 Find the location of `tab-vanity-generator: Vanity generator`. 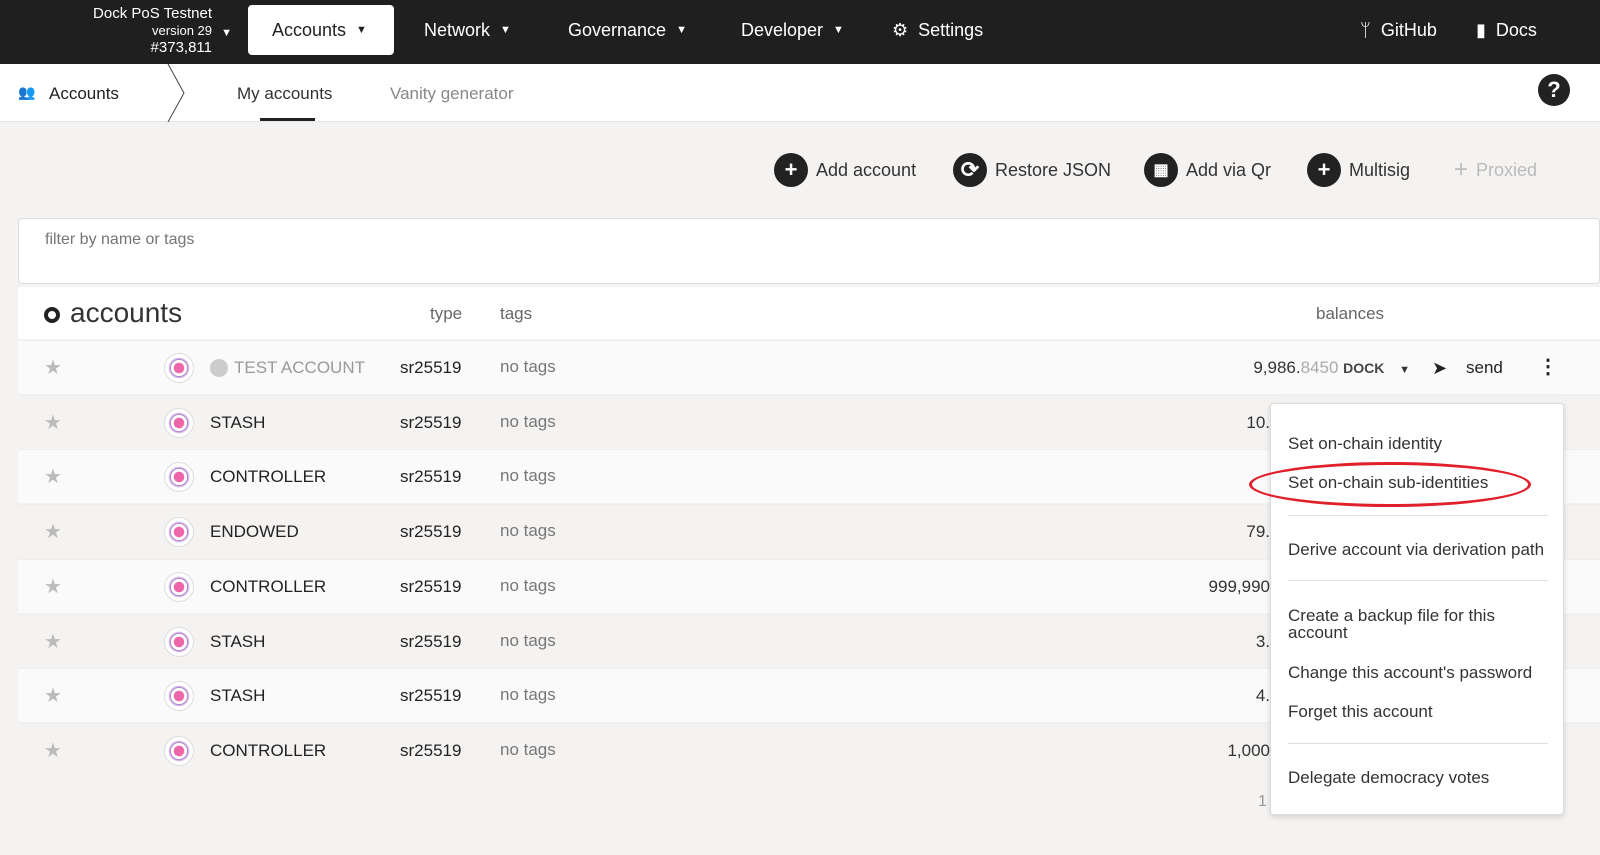

tab-vanity-generator: Vanity generator is located at coordinates (451, 94).